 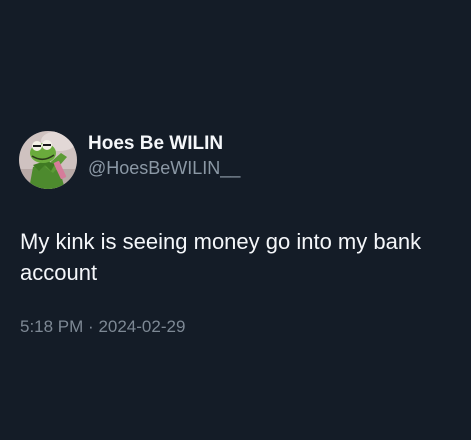 I want to click on kermit-avatar-icon, so click(x=48, y=160).